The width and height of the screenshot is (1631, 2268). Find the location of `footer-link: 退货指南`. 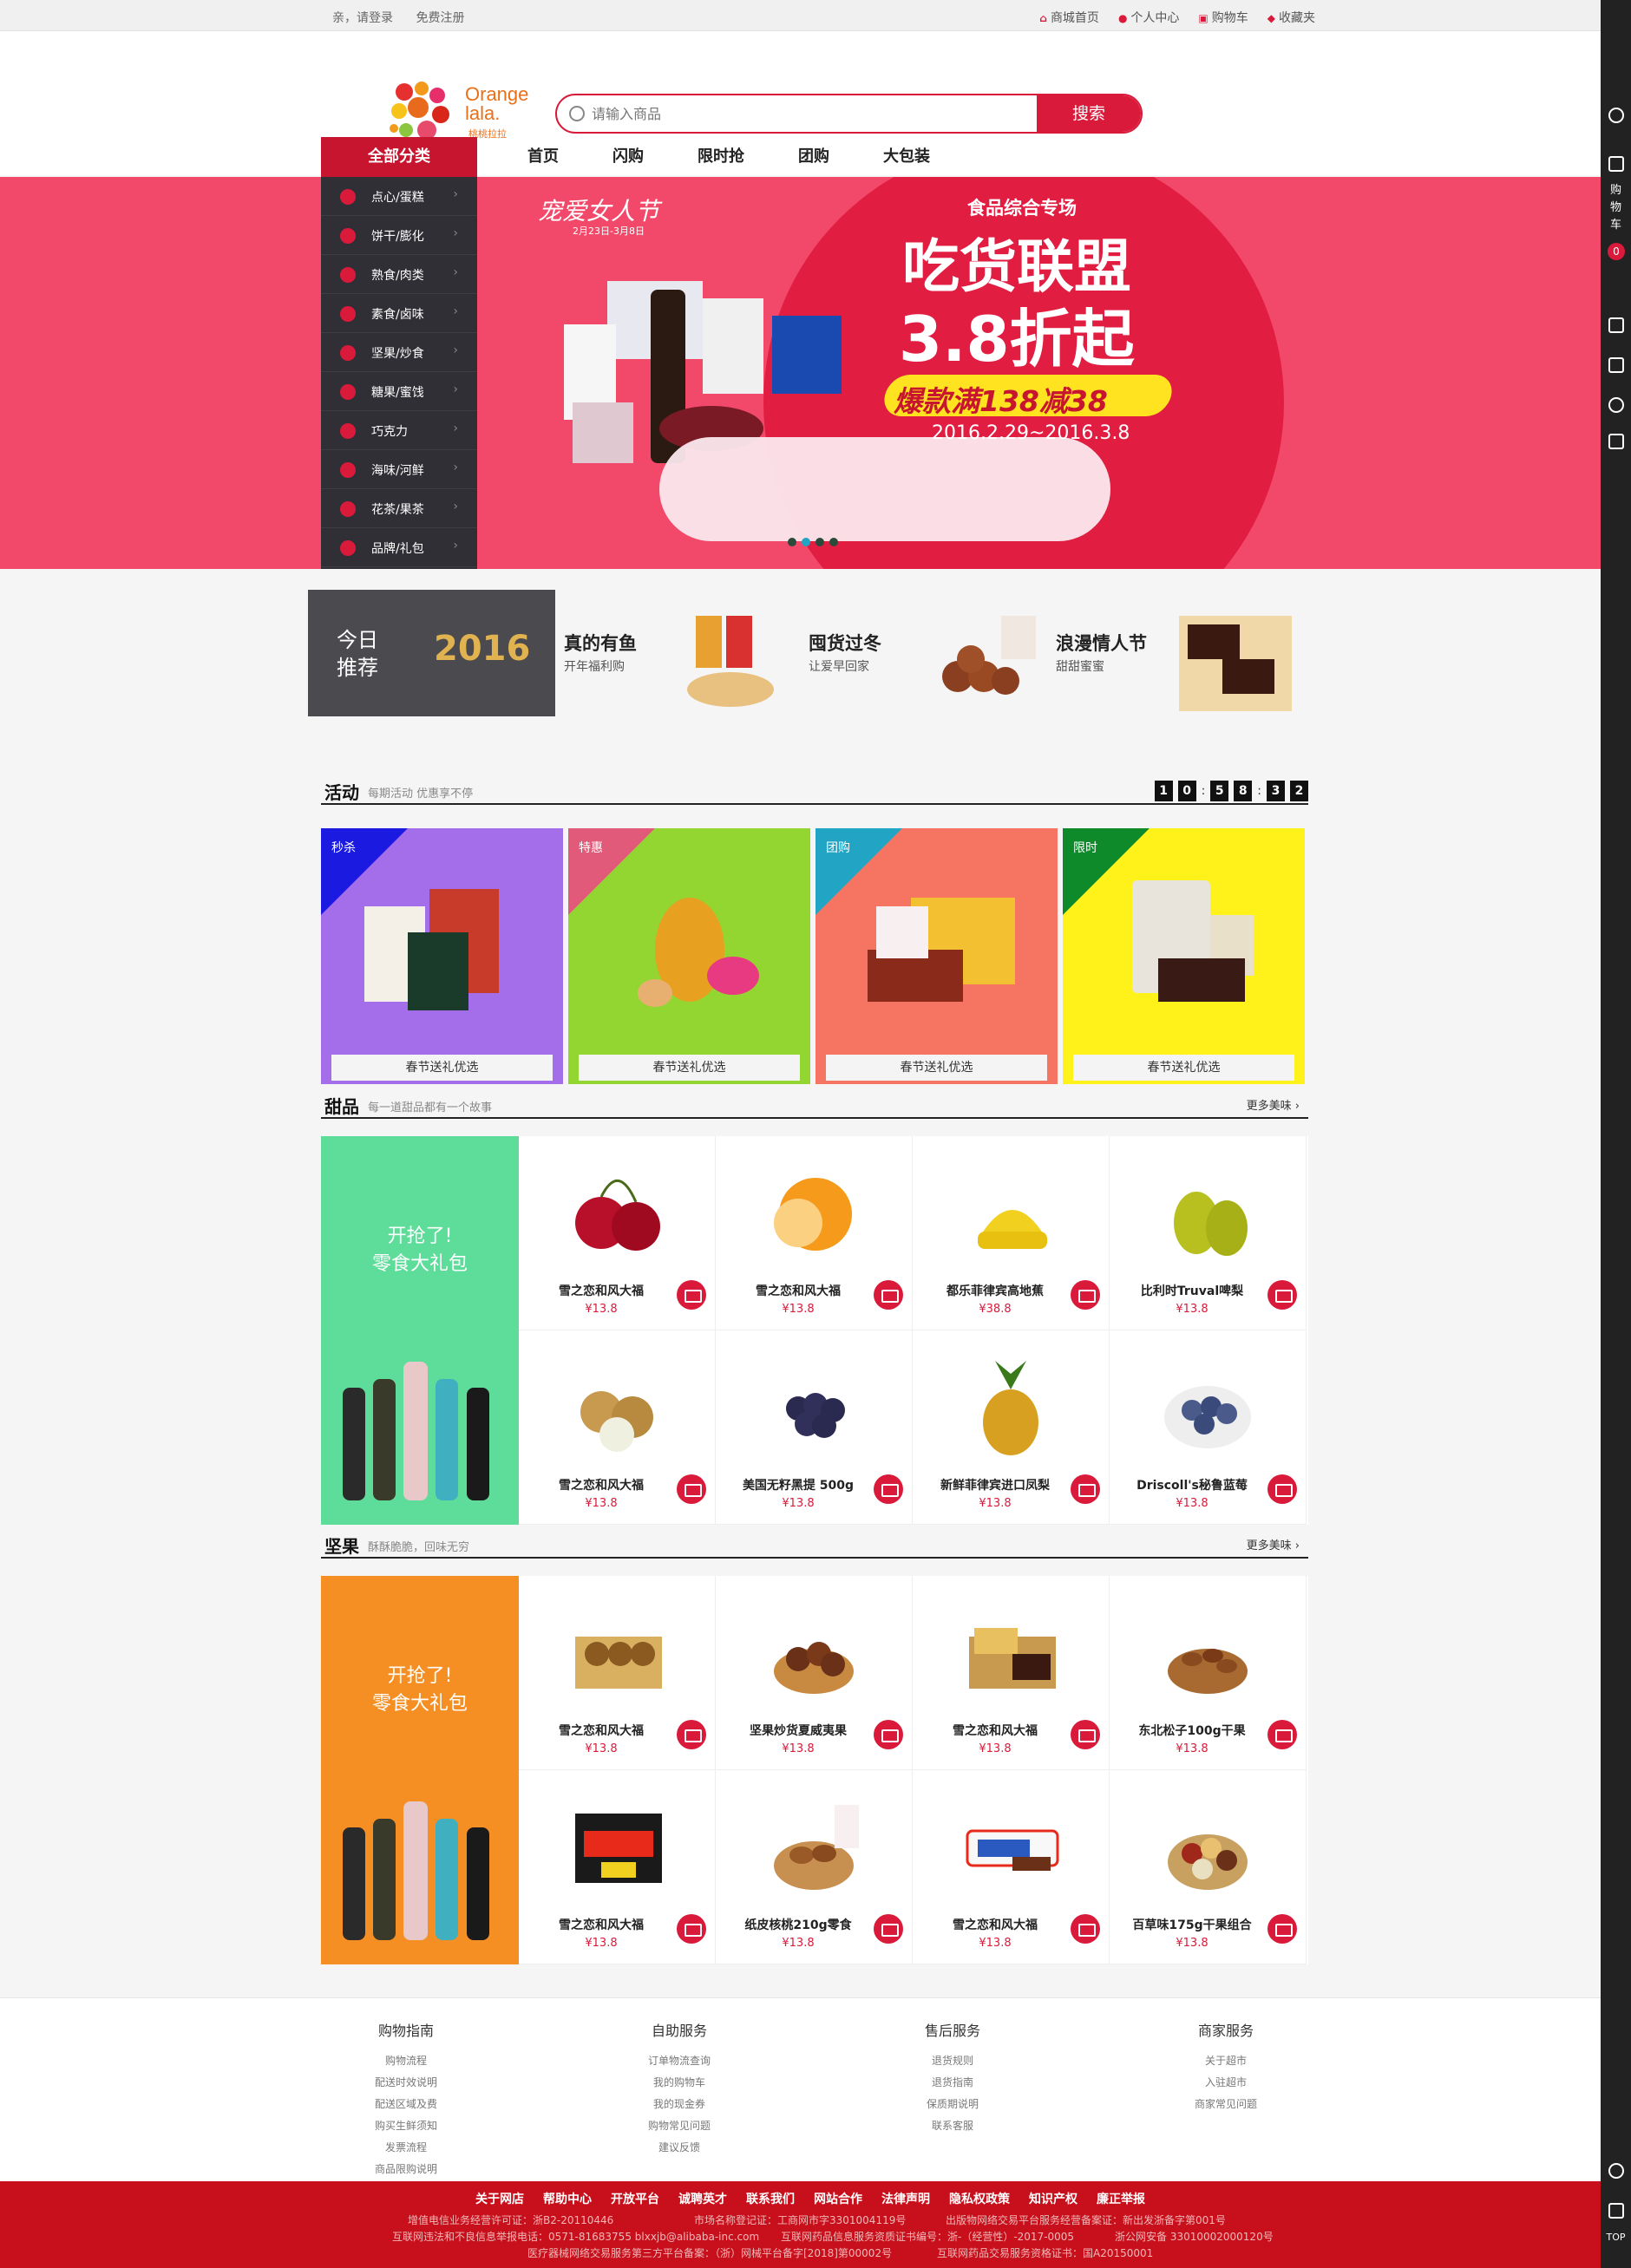

footer-link: 退货指南 is located at coordinates (953, 2083).